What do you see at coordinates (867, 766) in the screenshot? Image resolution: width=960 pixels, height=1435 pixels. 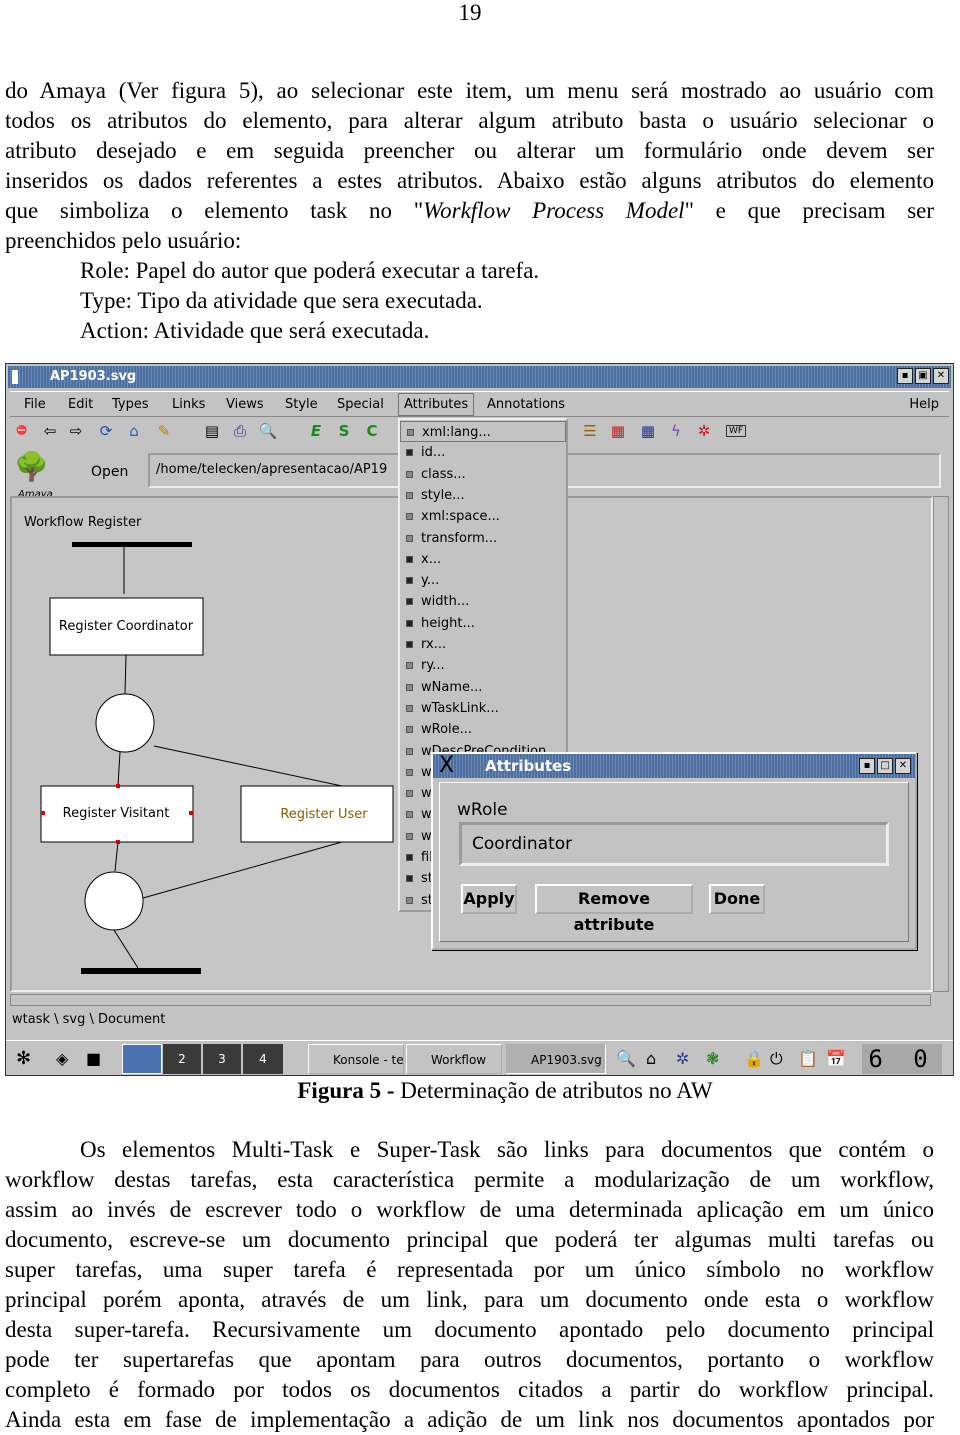 I see `dialog-minimize-button: ▪` at bounding box center [867, 766].